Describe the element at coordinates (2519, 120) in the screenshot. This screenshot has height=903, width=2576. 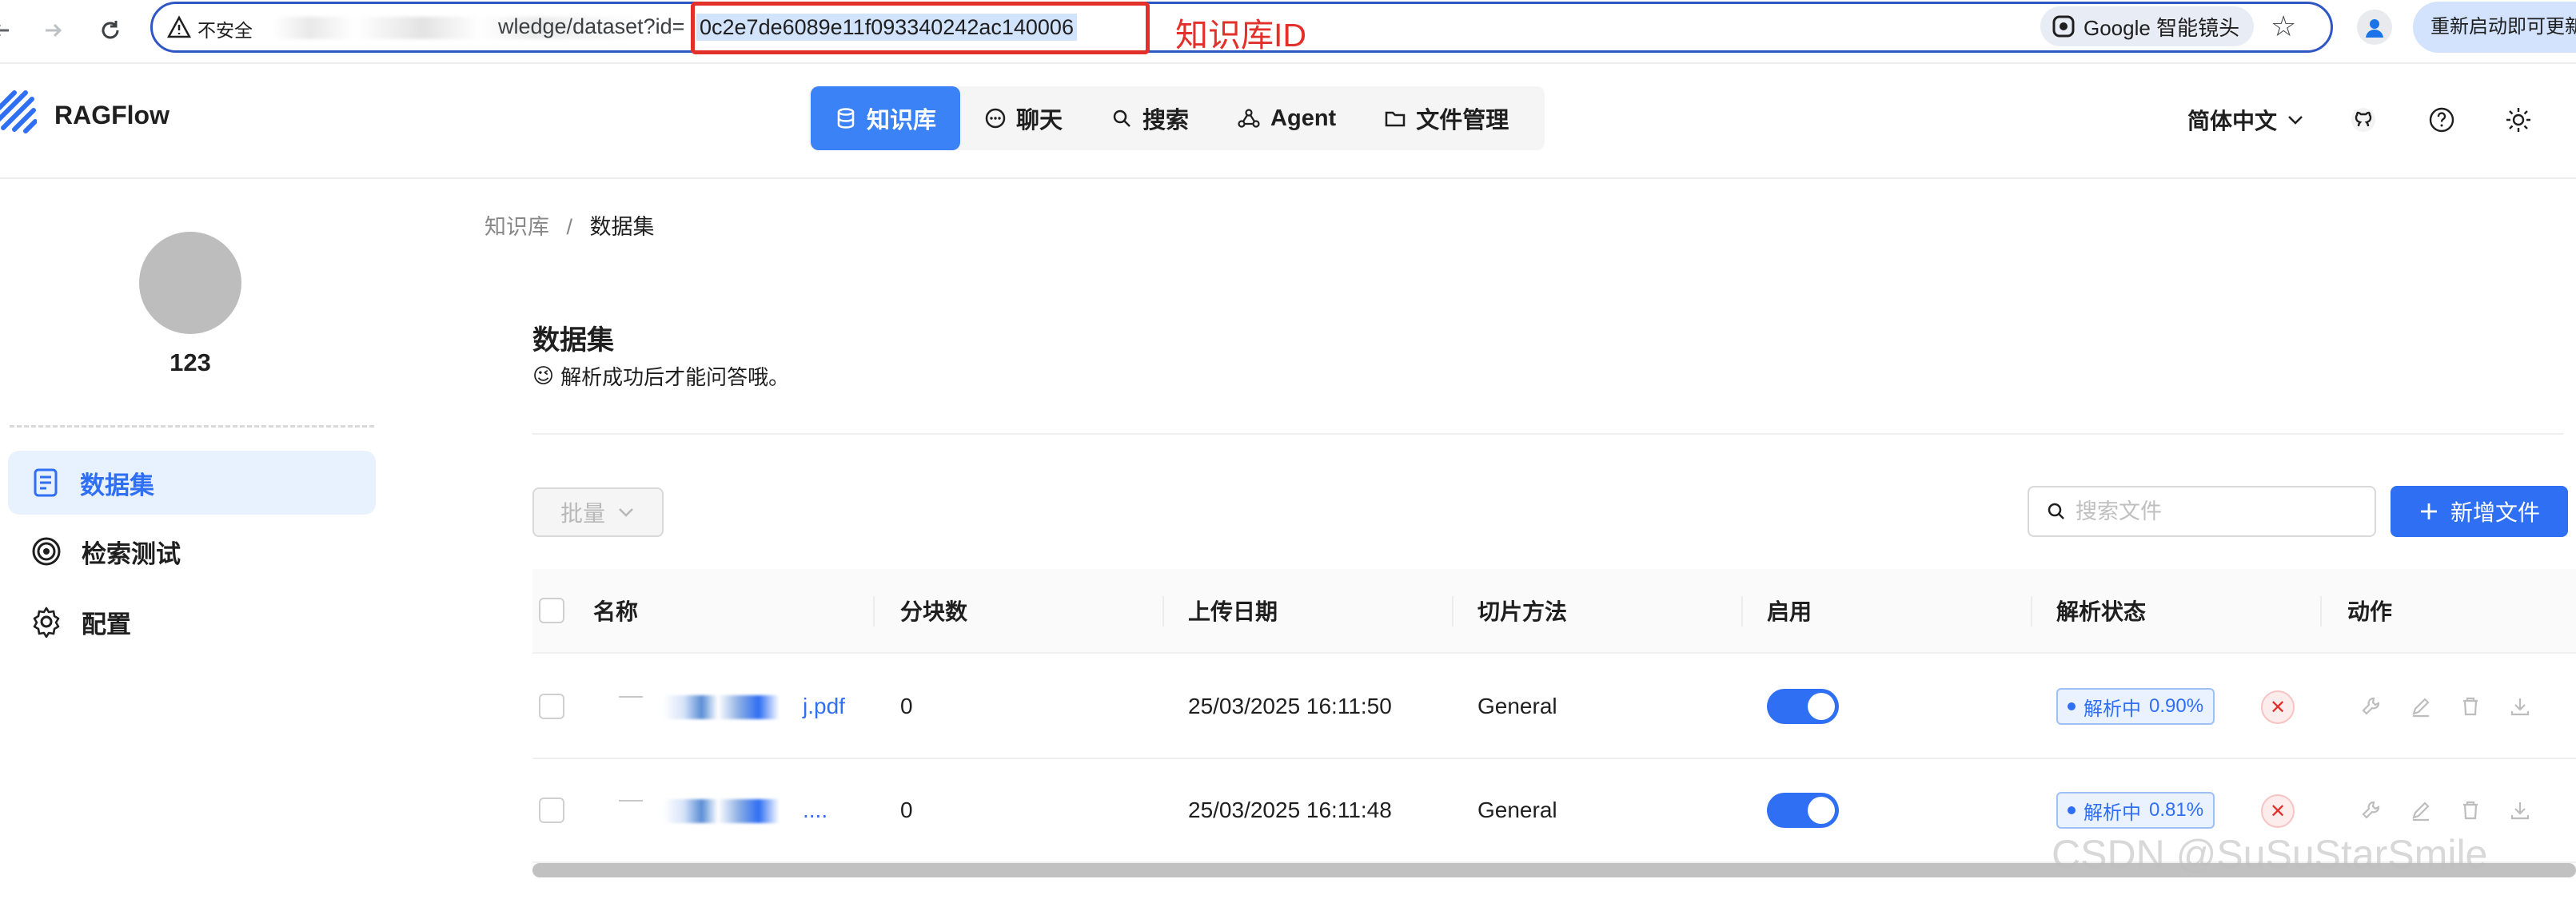
I see `theme-sun-icon` at that location.